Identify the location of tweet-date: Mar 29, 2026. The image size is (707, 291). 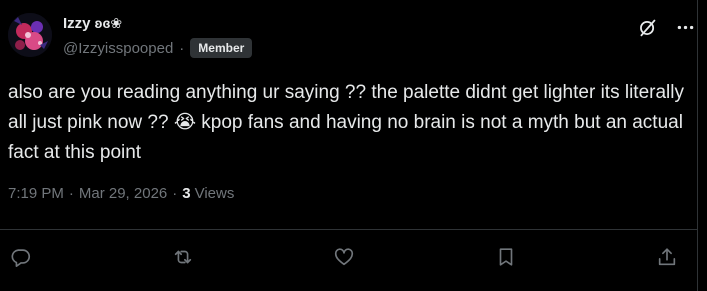
(123, 193).